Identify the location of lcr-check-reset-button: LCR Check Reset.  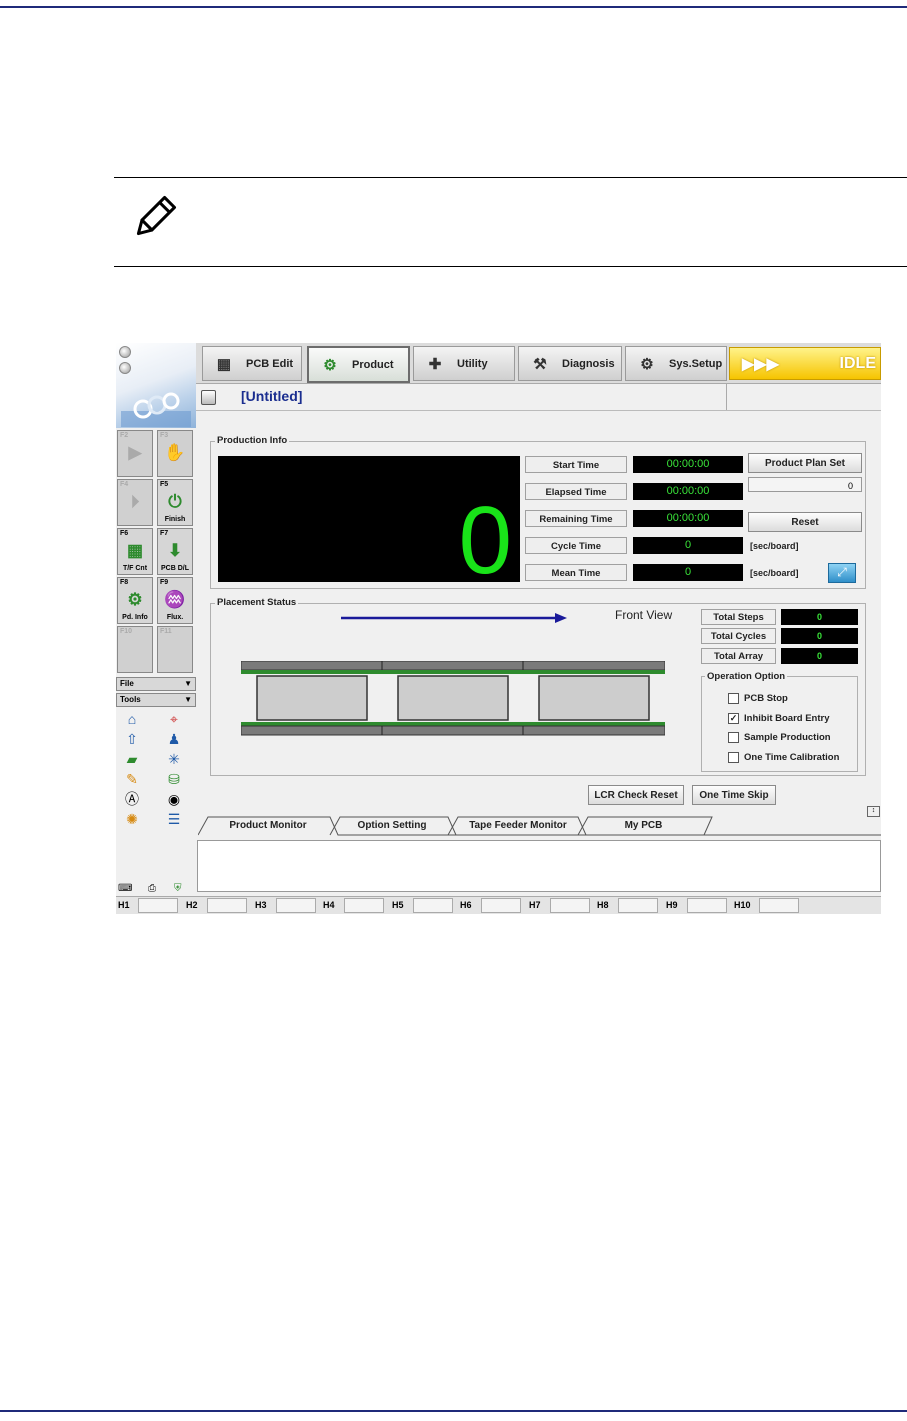
(636, 795).